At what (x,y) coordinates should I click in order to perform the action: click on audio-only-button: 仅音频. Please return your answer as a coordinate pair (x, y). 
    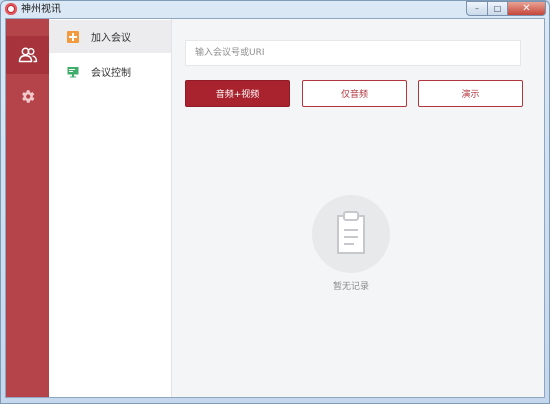
    Looking at the image, I should click on (354, 93).